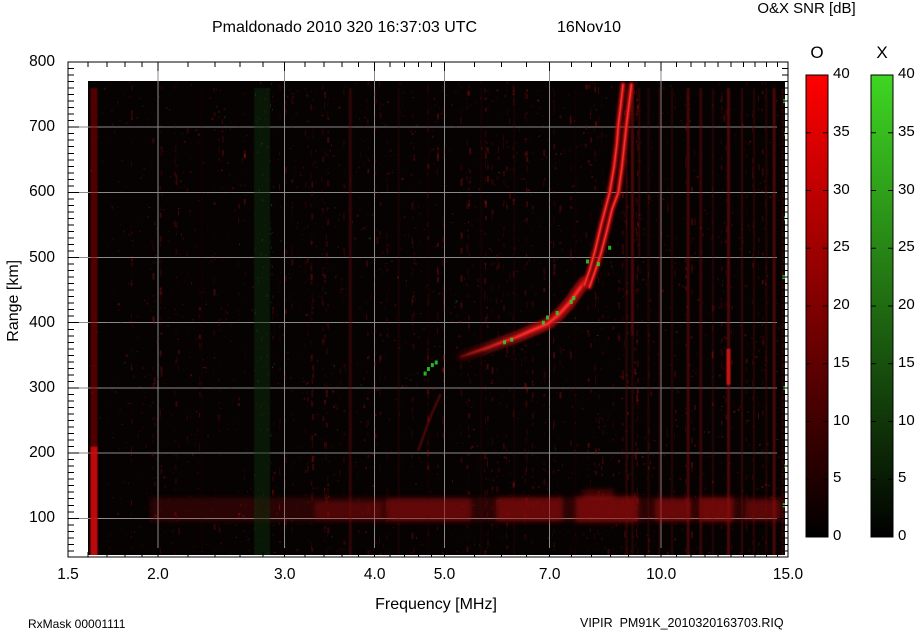 This screenshot has height=636, width=922. What do you see at coordinates (902, 478) in the screenshot?
I see `colorbar-x-tick-label: 5` at bounding box center [902, 478].